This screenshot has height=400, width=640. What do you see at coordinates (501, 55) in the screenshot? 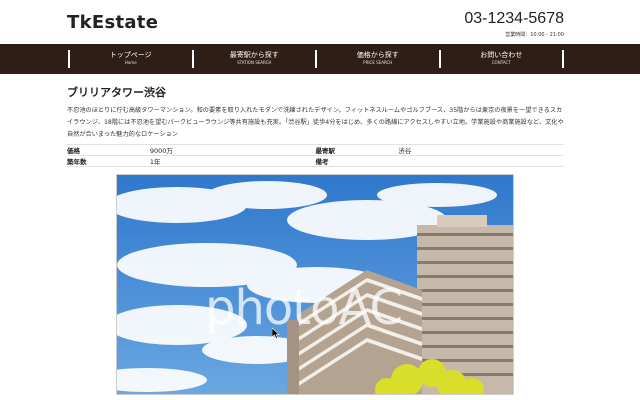
I see `nav-item-label: お問い合わせ` at bounding box center [501, 55].